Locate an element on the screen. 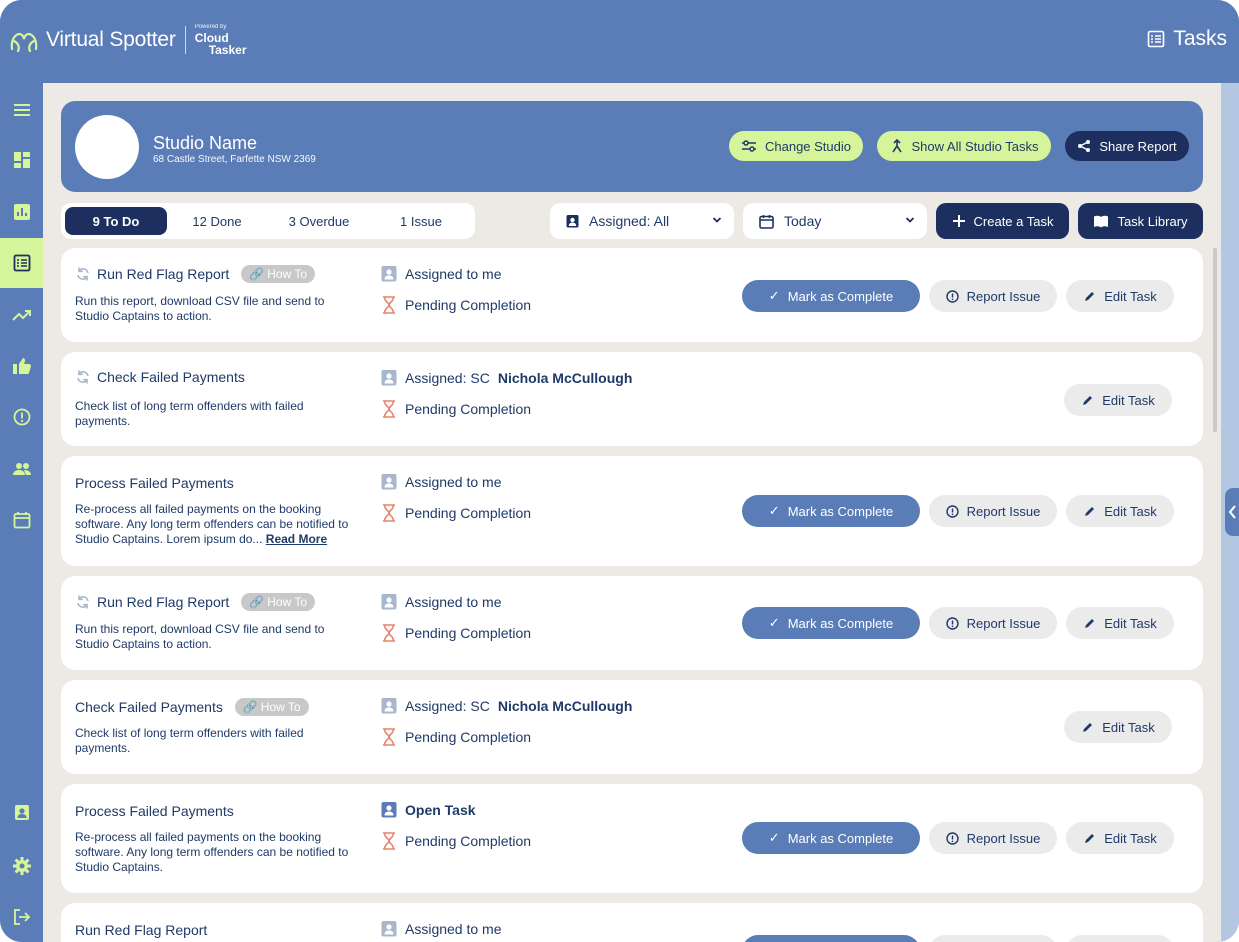  assigned-filter-select: Assigned: All is located at coordinates (642, 221).